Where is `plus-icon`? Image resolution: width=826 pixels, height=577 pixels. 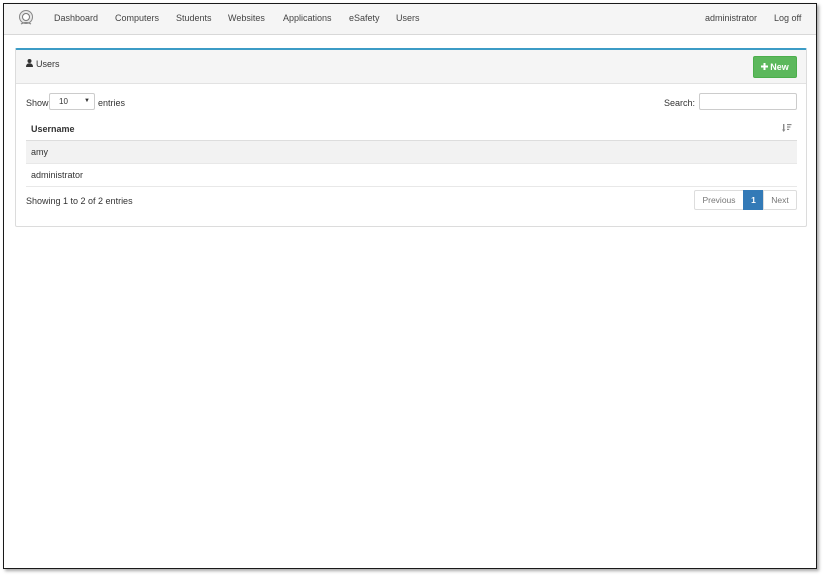
plus-icon is located at coordinates (765, 67).